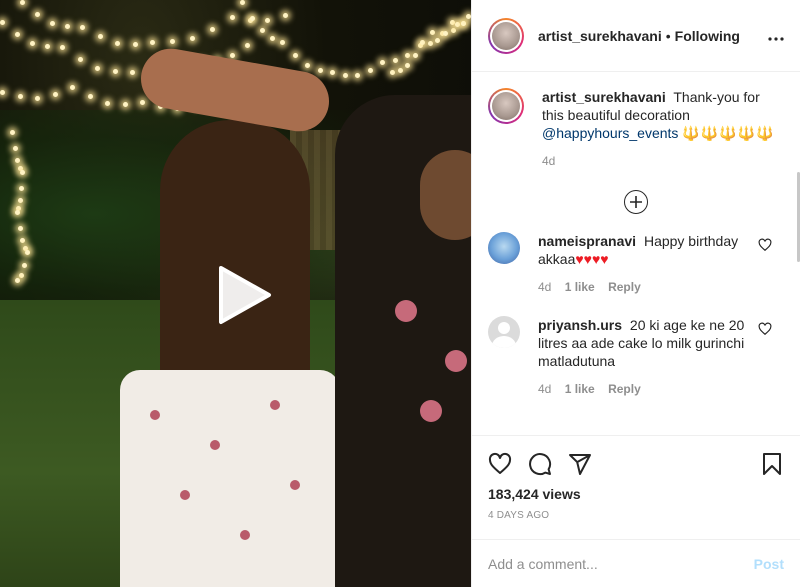 The height and width of the screenshot is (587, 800). What do you see at coordinates (604, 97) in the screenshot?
I see `caption-username: artist_surekhavani` at bounding box center [604, 97].